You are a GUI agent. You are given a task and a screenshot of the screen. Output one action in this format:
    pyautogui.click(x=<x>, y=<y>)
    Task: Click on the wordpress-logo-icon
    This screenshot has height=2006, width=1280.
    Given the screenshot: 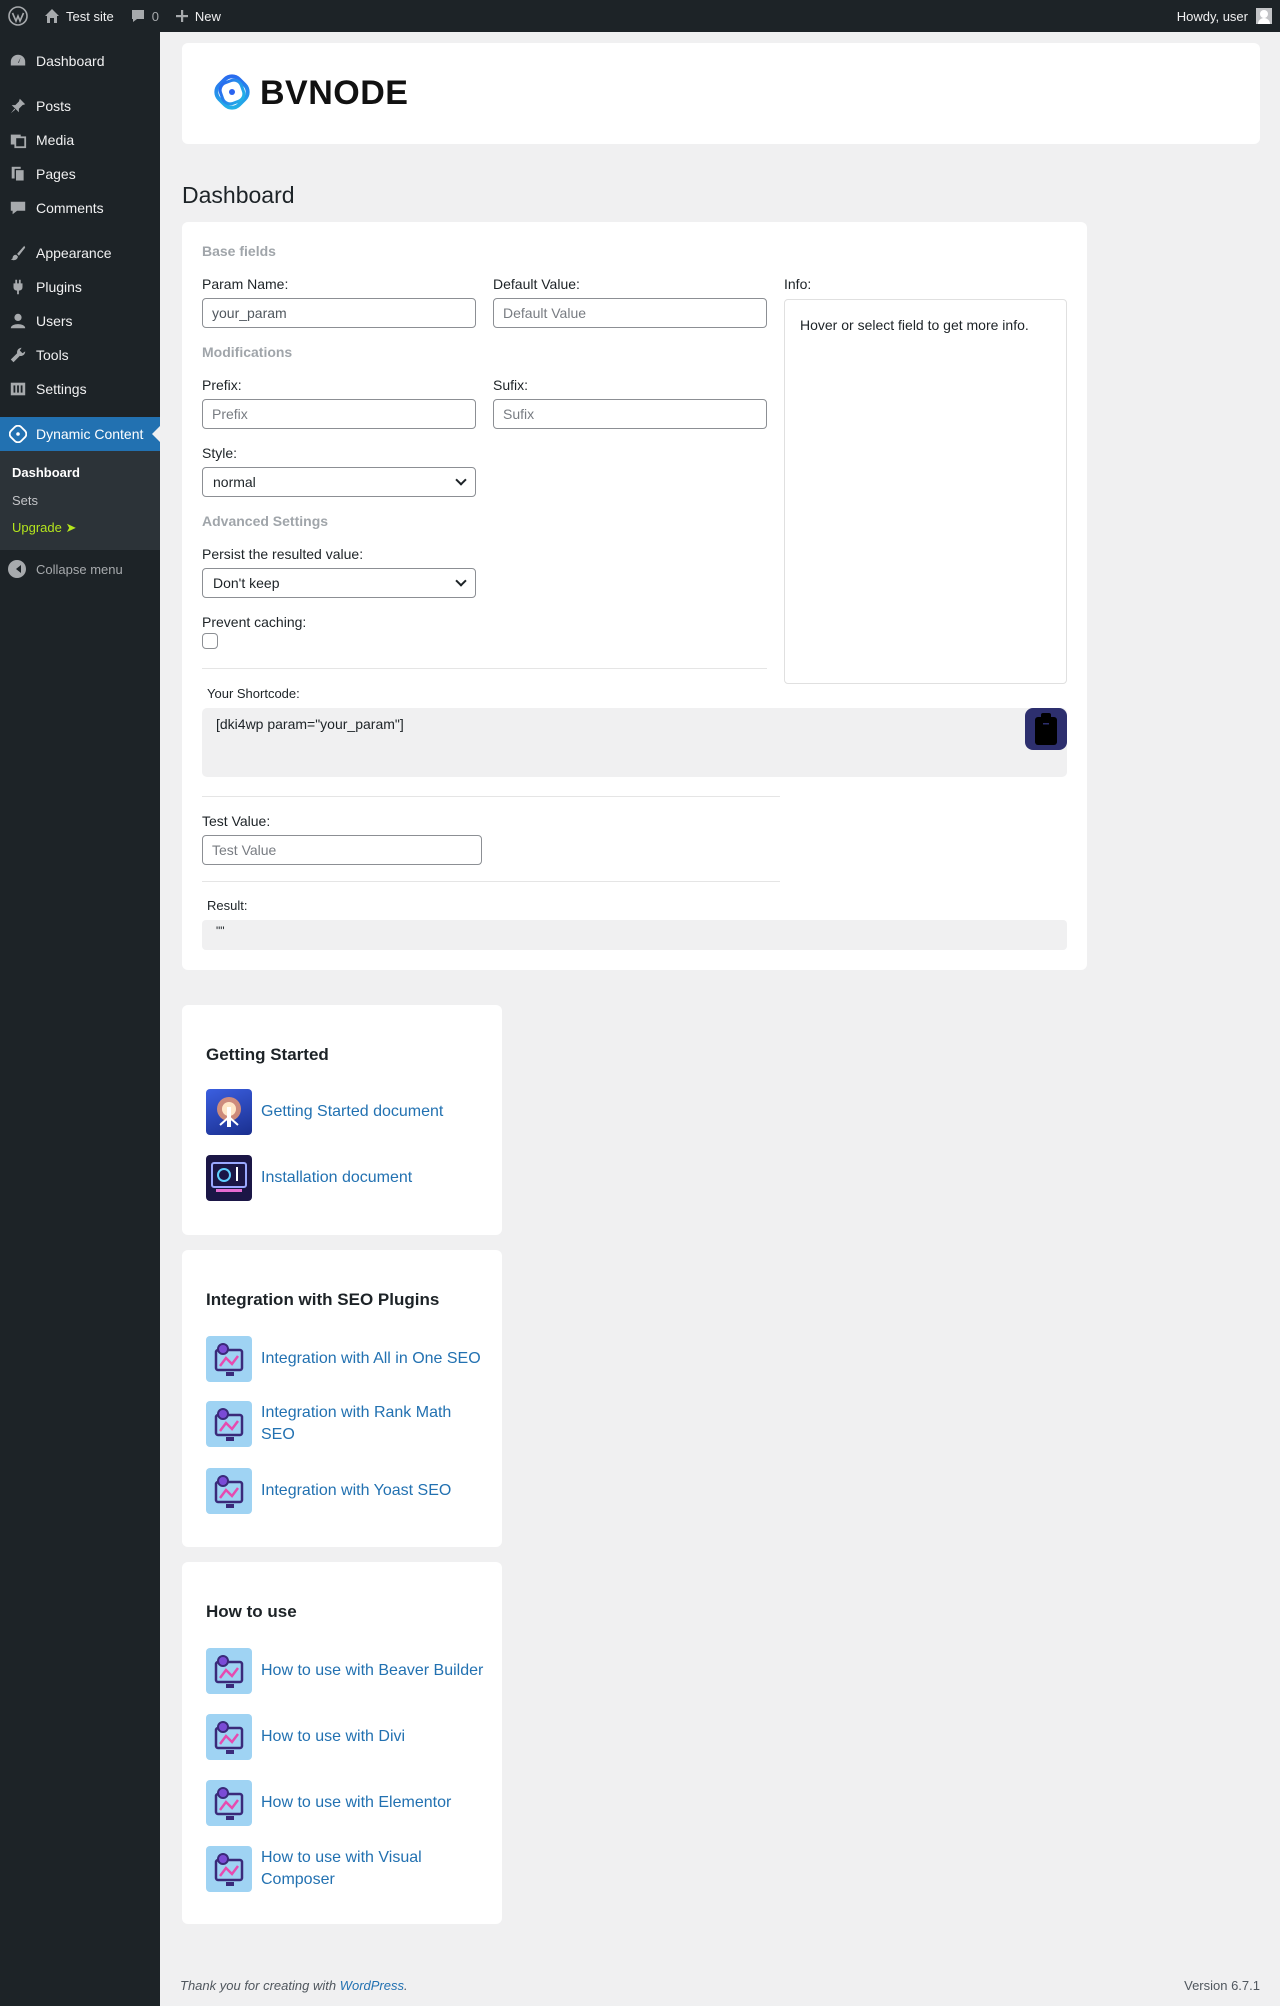 What is the action you would take?
    pyautogui.click(x=18, y=16)
    